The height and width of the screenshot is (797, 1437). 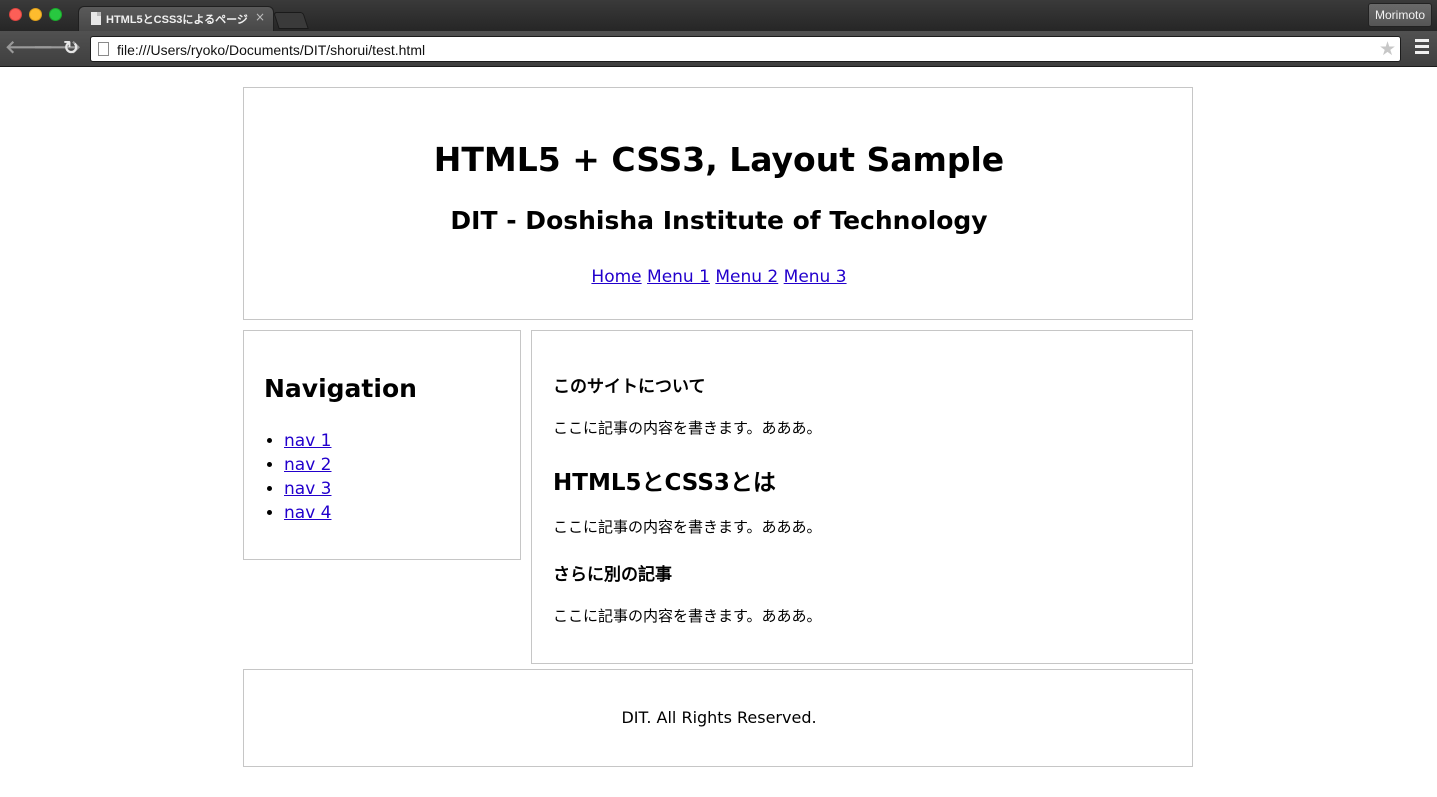 I want to click on copyright-text: DIT. All Rights Reserved., so click(x=719, y=717).